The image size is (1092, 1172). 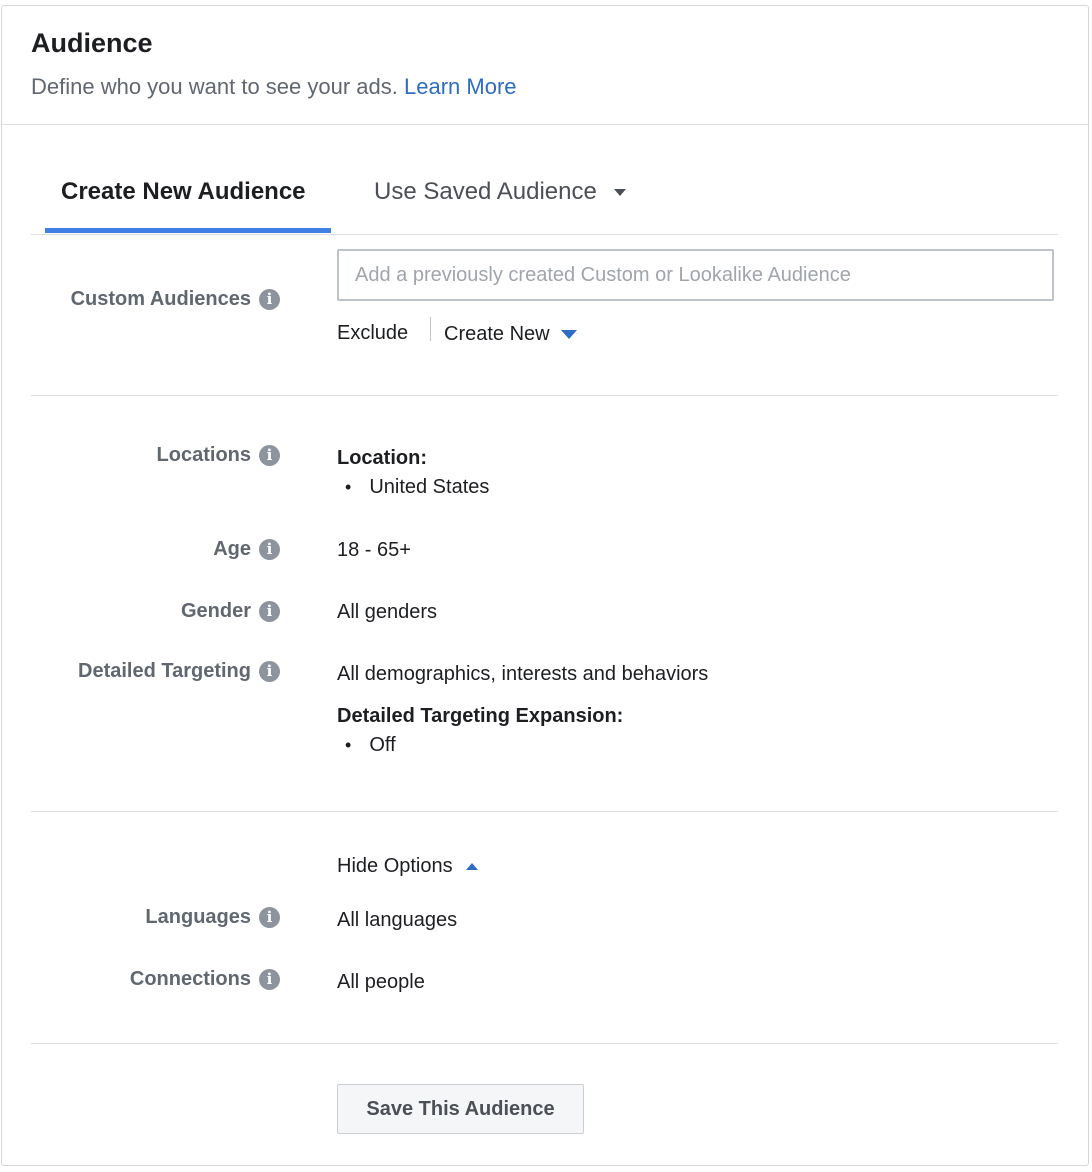 I want to click on connections-label: Connections i, so click(x=205, y=979).